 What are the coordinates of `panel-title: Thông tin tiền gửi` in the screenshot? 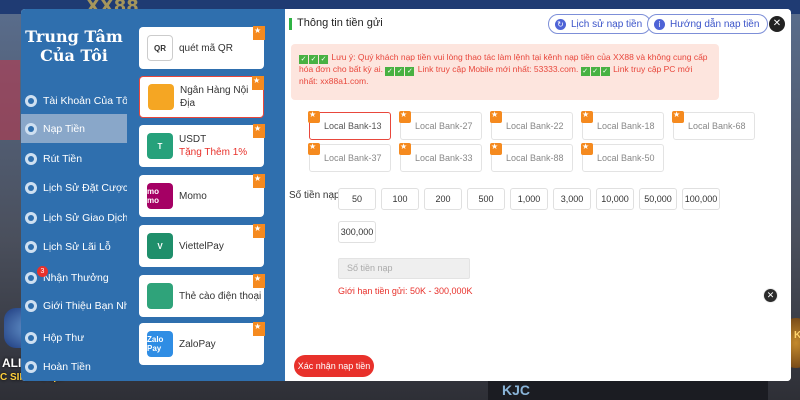 It's located at (340, 23).